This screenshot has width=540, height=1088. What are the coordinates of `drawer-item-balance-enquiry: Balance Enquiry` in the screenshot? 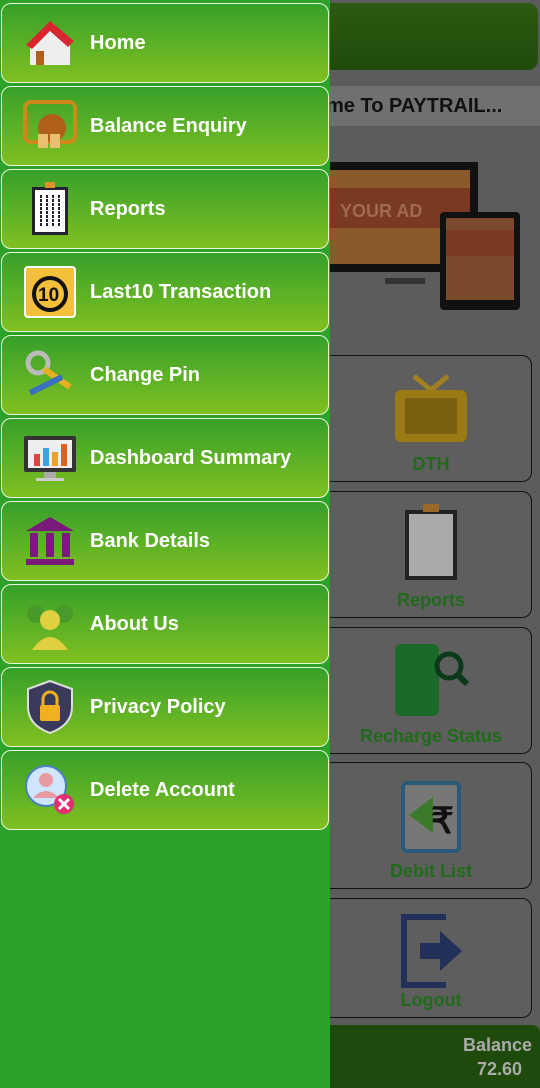 It's located at (165, 126).